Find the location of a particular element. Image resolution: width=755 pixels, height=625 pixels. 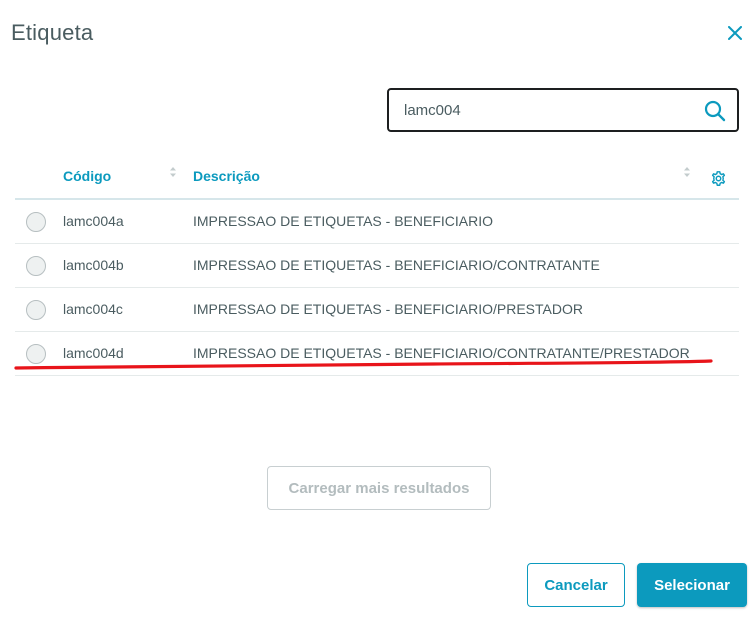

cell-code: lamc004c is located at coordinates (93, 309).